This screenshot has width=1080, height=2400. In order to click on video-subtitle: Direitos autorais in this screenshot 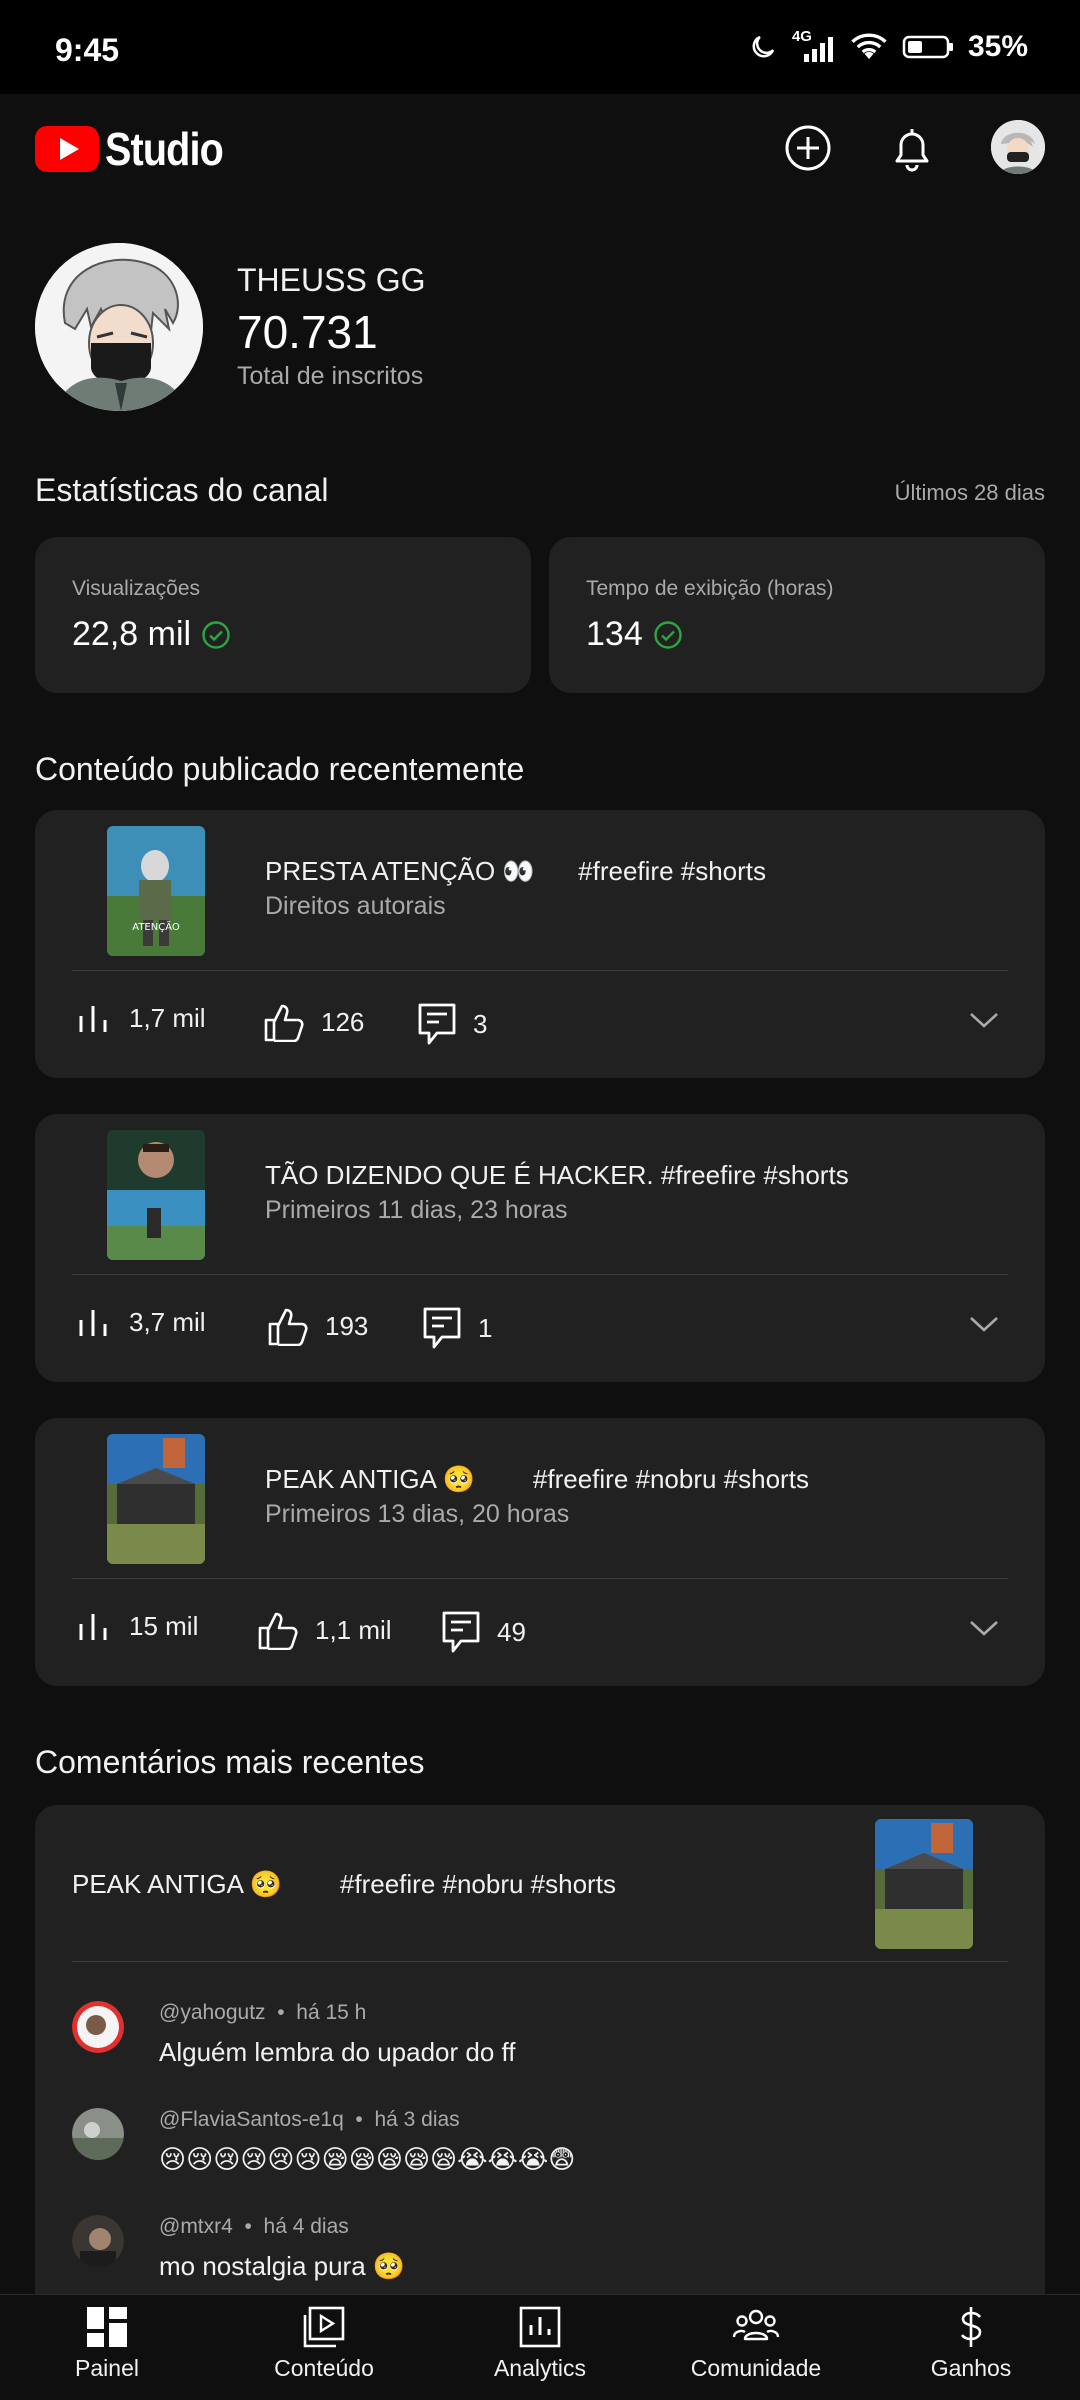, I will do `click(355, 906)`.